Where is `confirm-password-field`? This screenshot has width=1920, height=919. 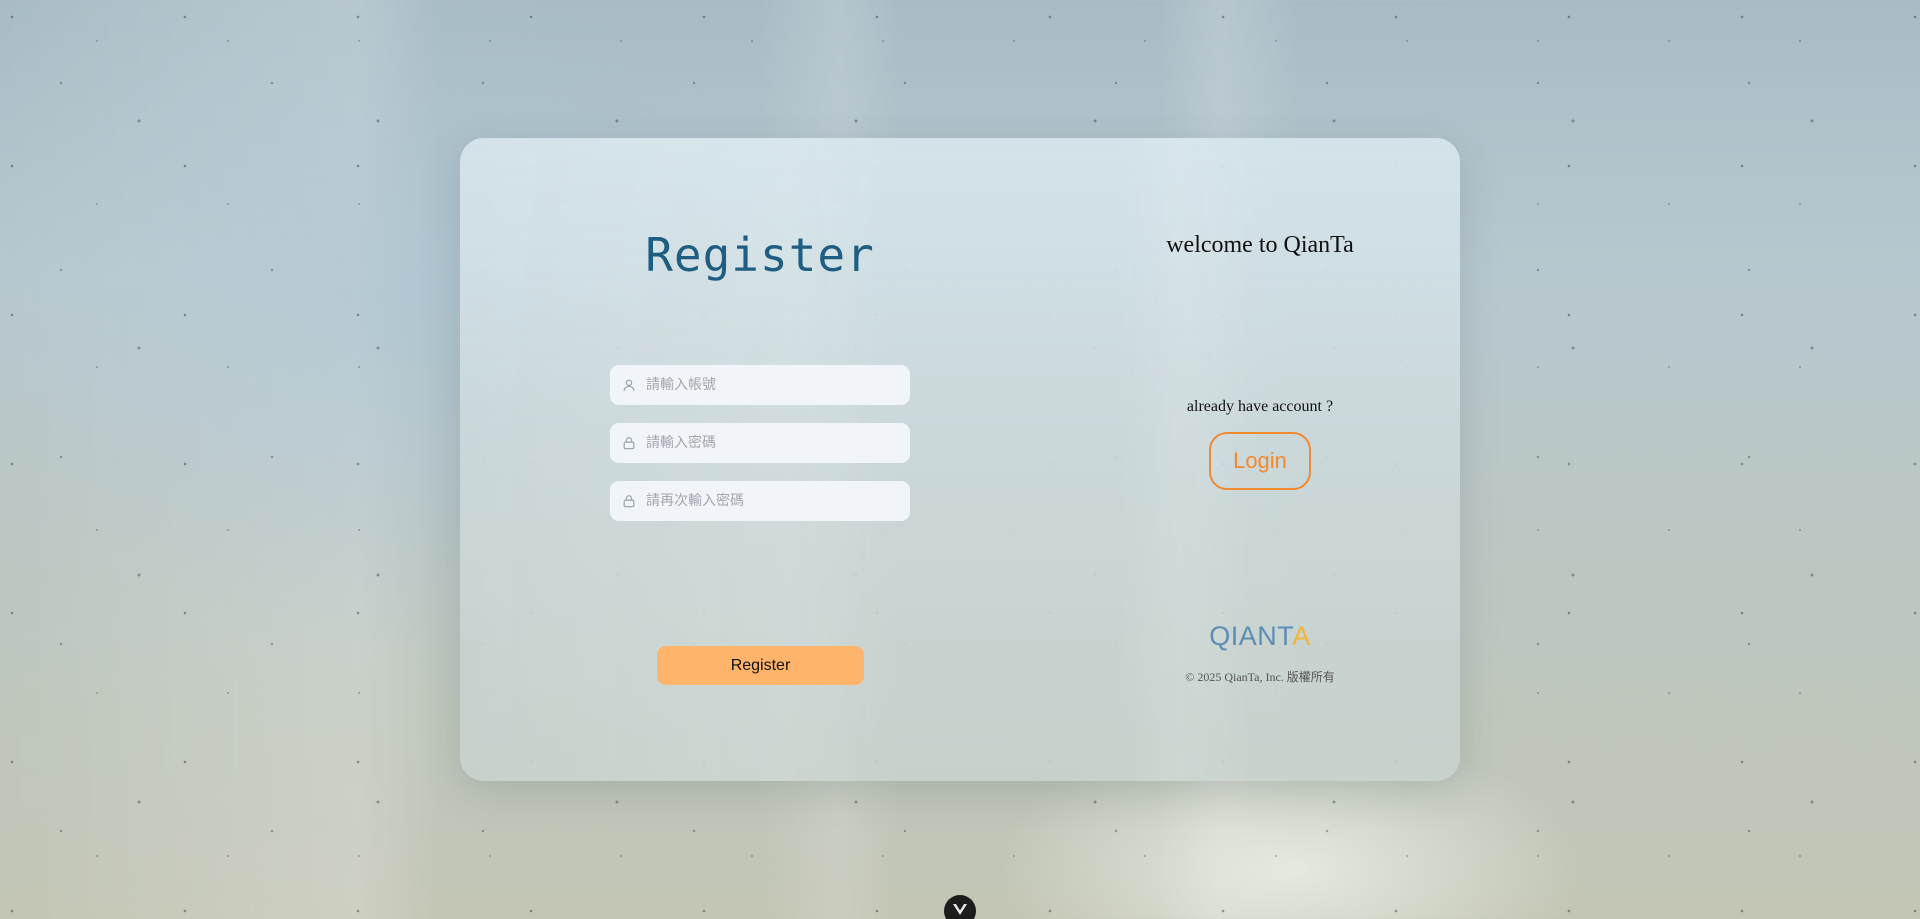 confirm-password-field is located at coordinates (760, 501).